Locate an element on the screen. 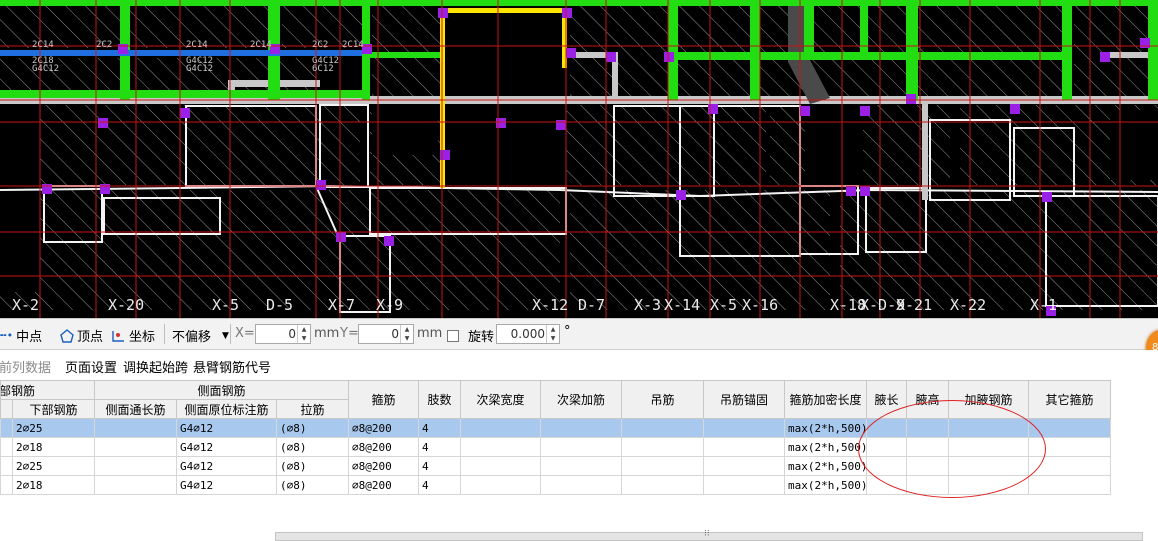 Image resolution: width=1158 pixels, height=541 pixels. table-menubar: 当前列数据 页面设置 调换起始跨 悬臂钢筋代号 is located at coordinates (579, 365).